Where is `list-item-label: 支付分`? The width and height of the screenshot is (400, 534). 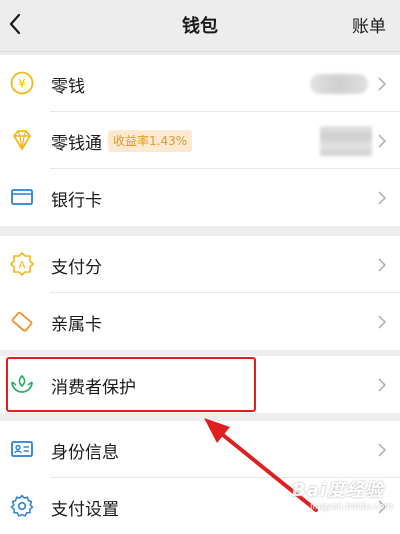
list-item-label: 支付分 is located at coordinates (76, 268).